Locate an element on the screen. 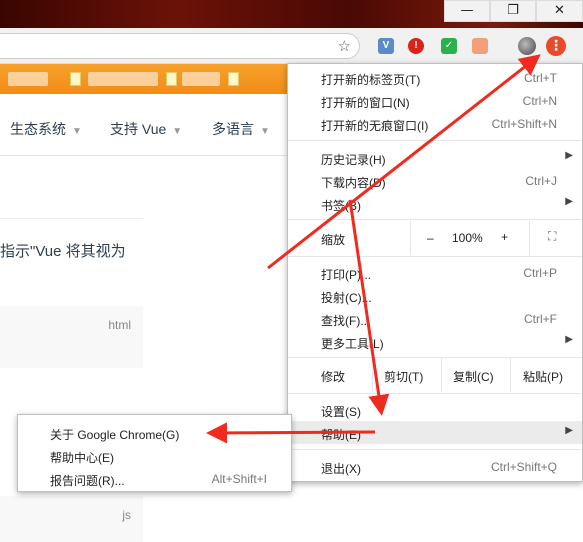  paste-label: 粘贴(P) is located at coordinates (543, 377).